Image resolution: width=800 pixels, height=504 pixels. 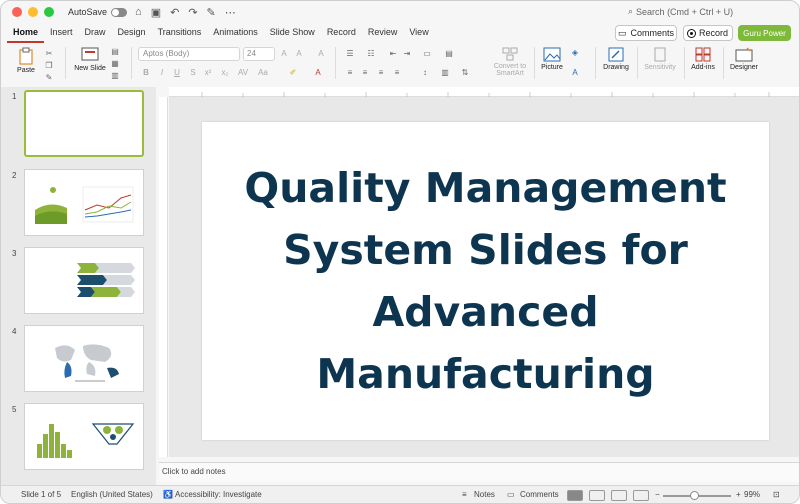 What do you see at coordinates (177, 73) in the screenshot?
I see `underline-icon: U` at bounding box center [177, 73].